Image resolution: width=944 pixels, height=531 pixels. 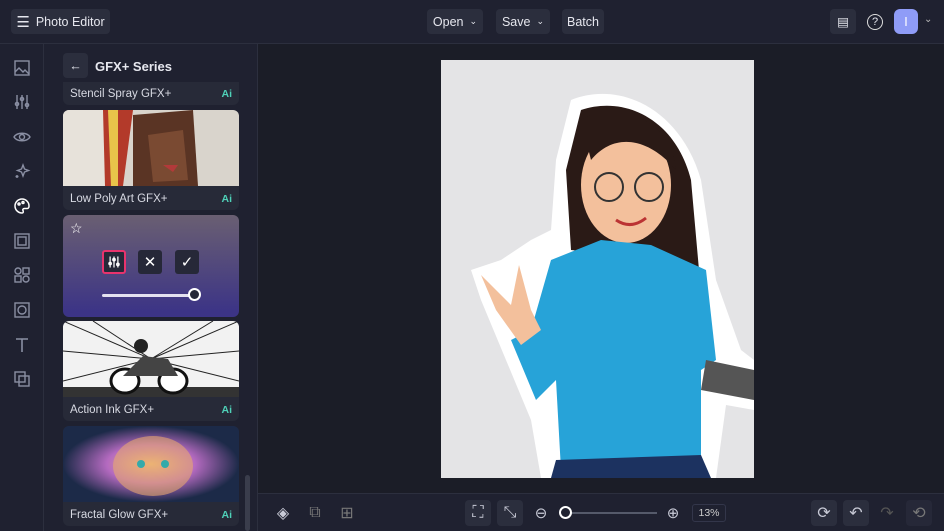 What do you see at coordinates (22, 379) in the screenshot?
I see `overlay-icon` at bounding box center [22, 379].